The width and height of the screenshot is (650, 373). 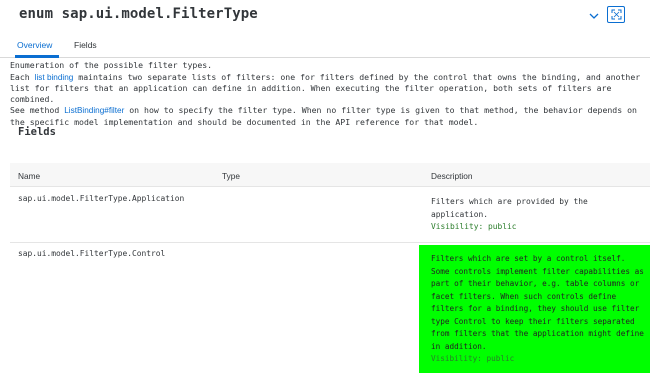 What do you see at coordinates (85, 45) in the screenshot?
I see `tab-fields: Fields` at bounding box center [85, 45].